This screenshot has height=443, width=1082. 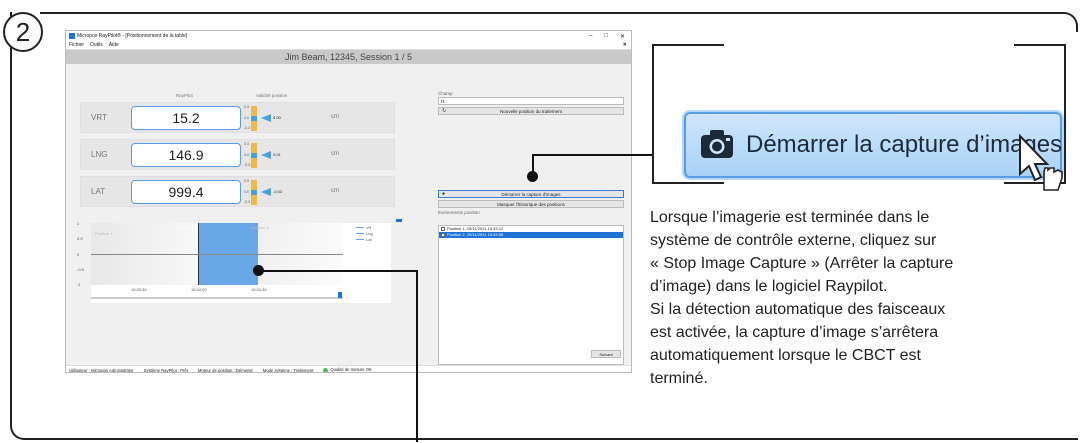 I want to click on axis-value: 999.4, so click(x=186, y=192).